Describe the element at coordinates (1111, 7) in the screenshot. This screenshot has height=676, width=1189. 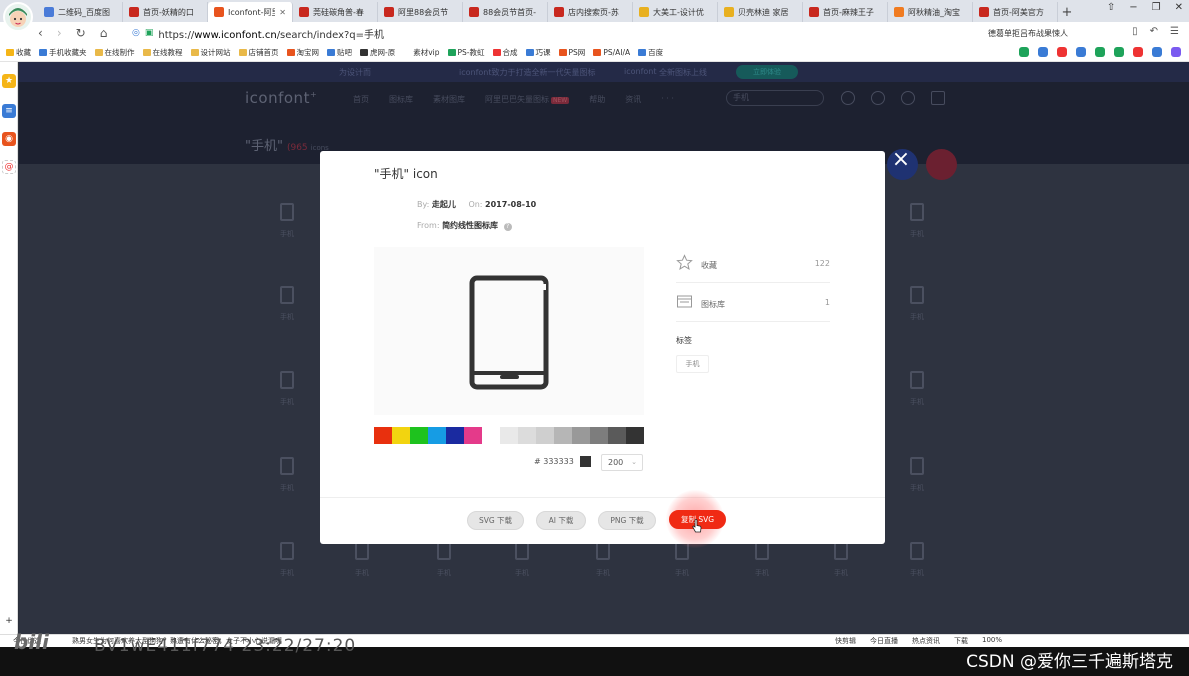
I see `pin-icon: ⇧` at that location.